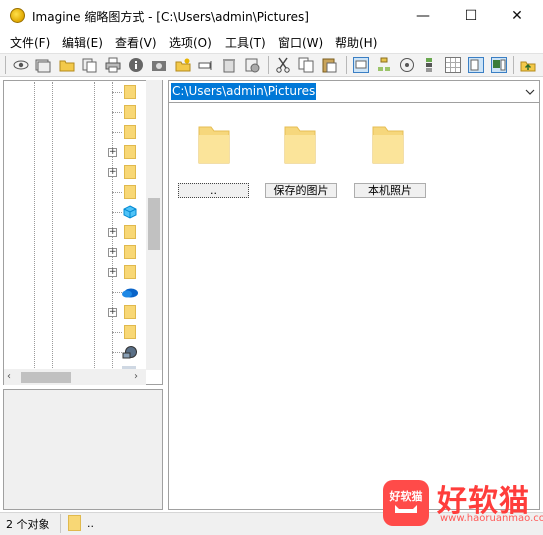 This screenshot has height=535, width=543. I want to click on refresh-icon, so click(407, 65).